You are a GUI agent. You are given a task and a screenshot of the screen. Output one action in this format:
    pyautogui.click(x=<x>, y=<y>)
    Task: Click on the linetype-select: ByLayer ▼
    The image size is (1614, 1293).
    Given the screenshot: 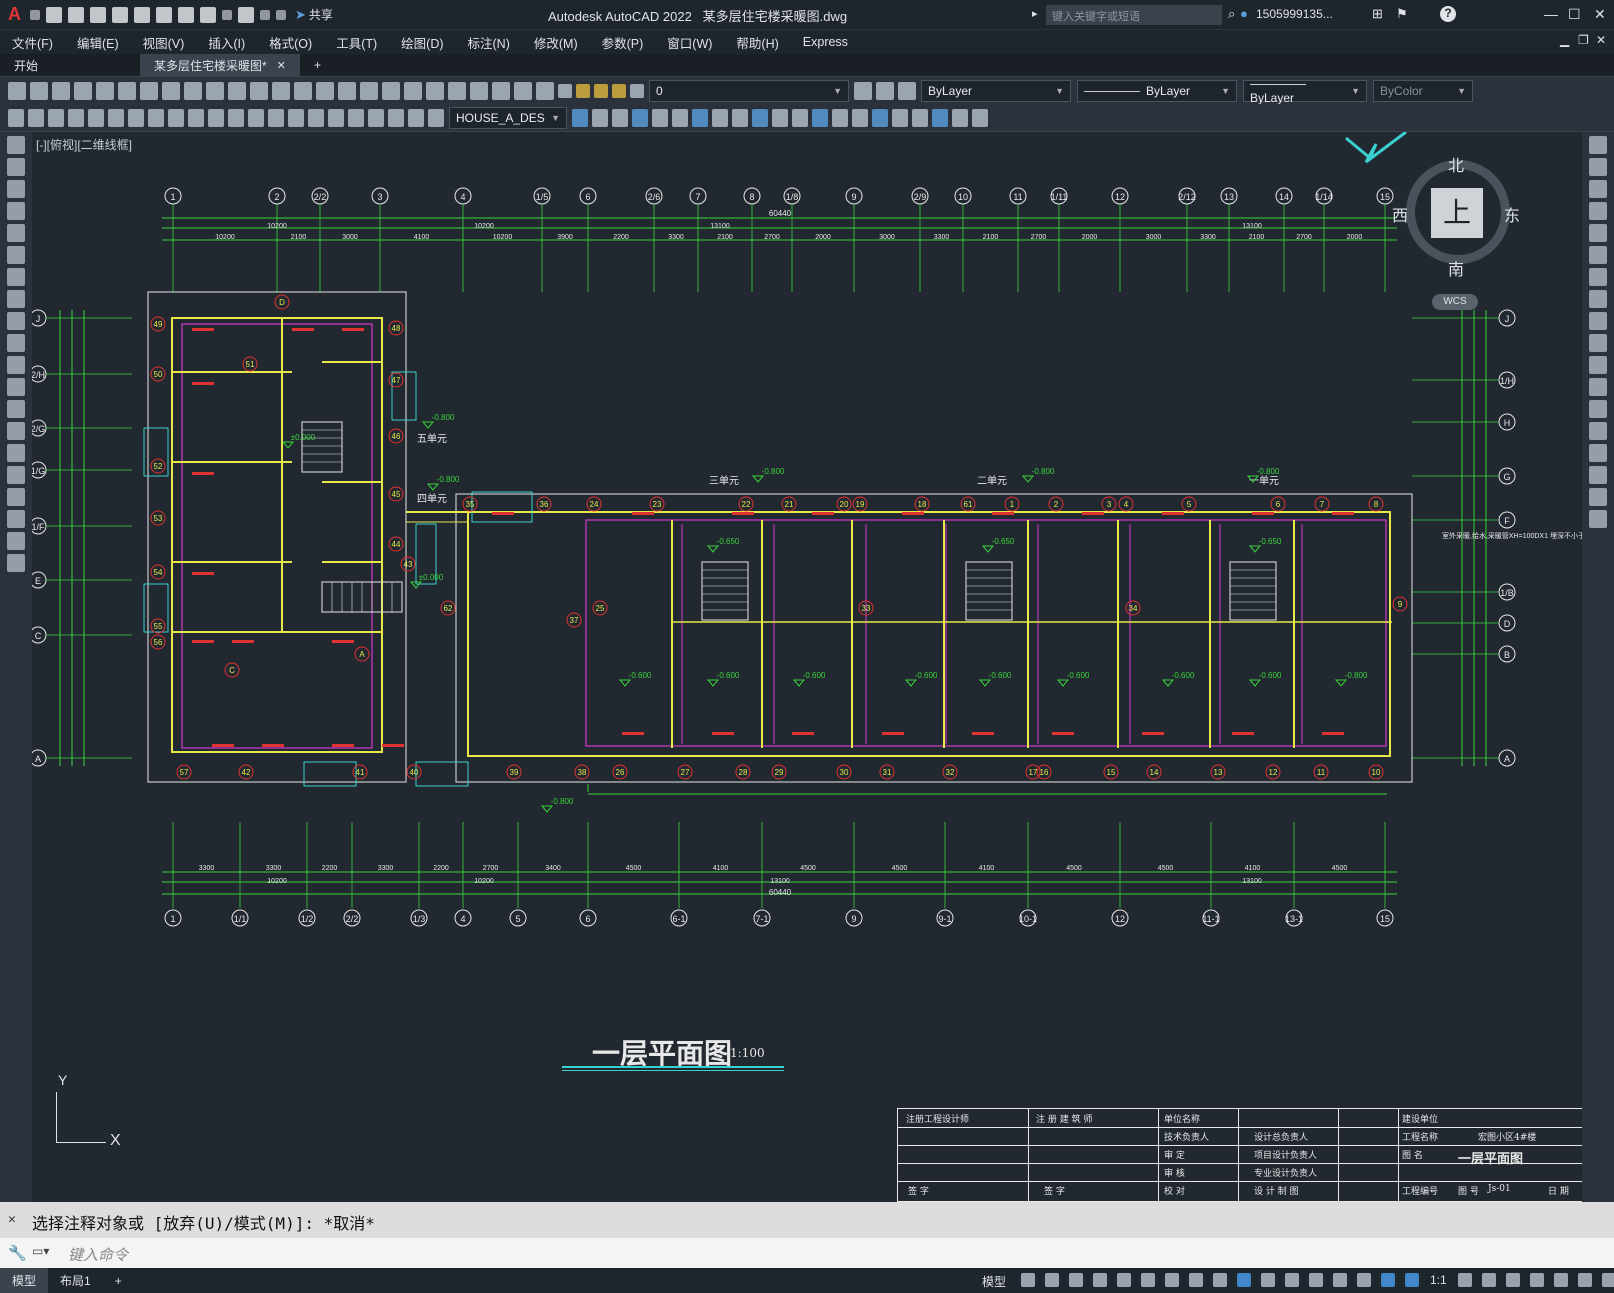 What is the action you would take?
    pyautogui.click(x=1157, y=90)
    